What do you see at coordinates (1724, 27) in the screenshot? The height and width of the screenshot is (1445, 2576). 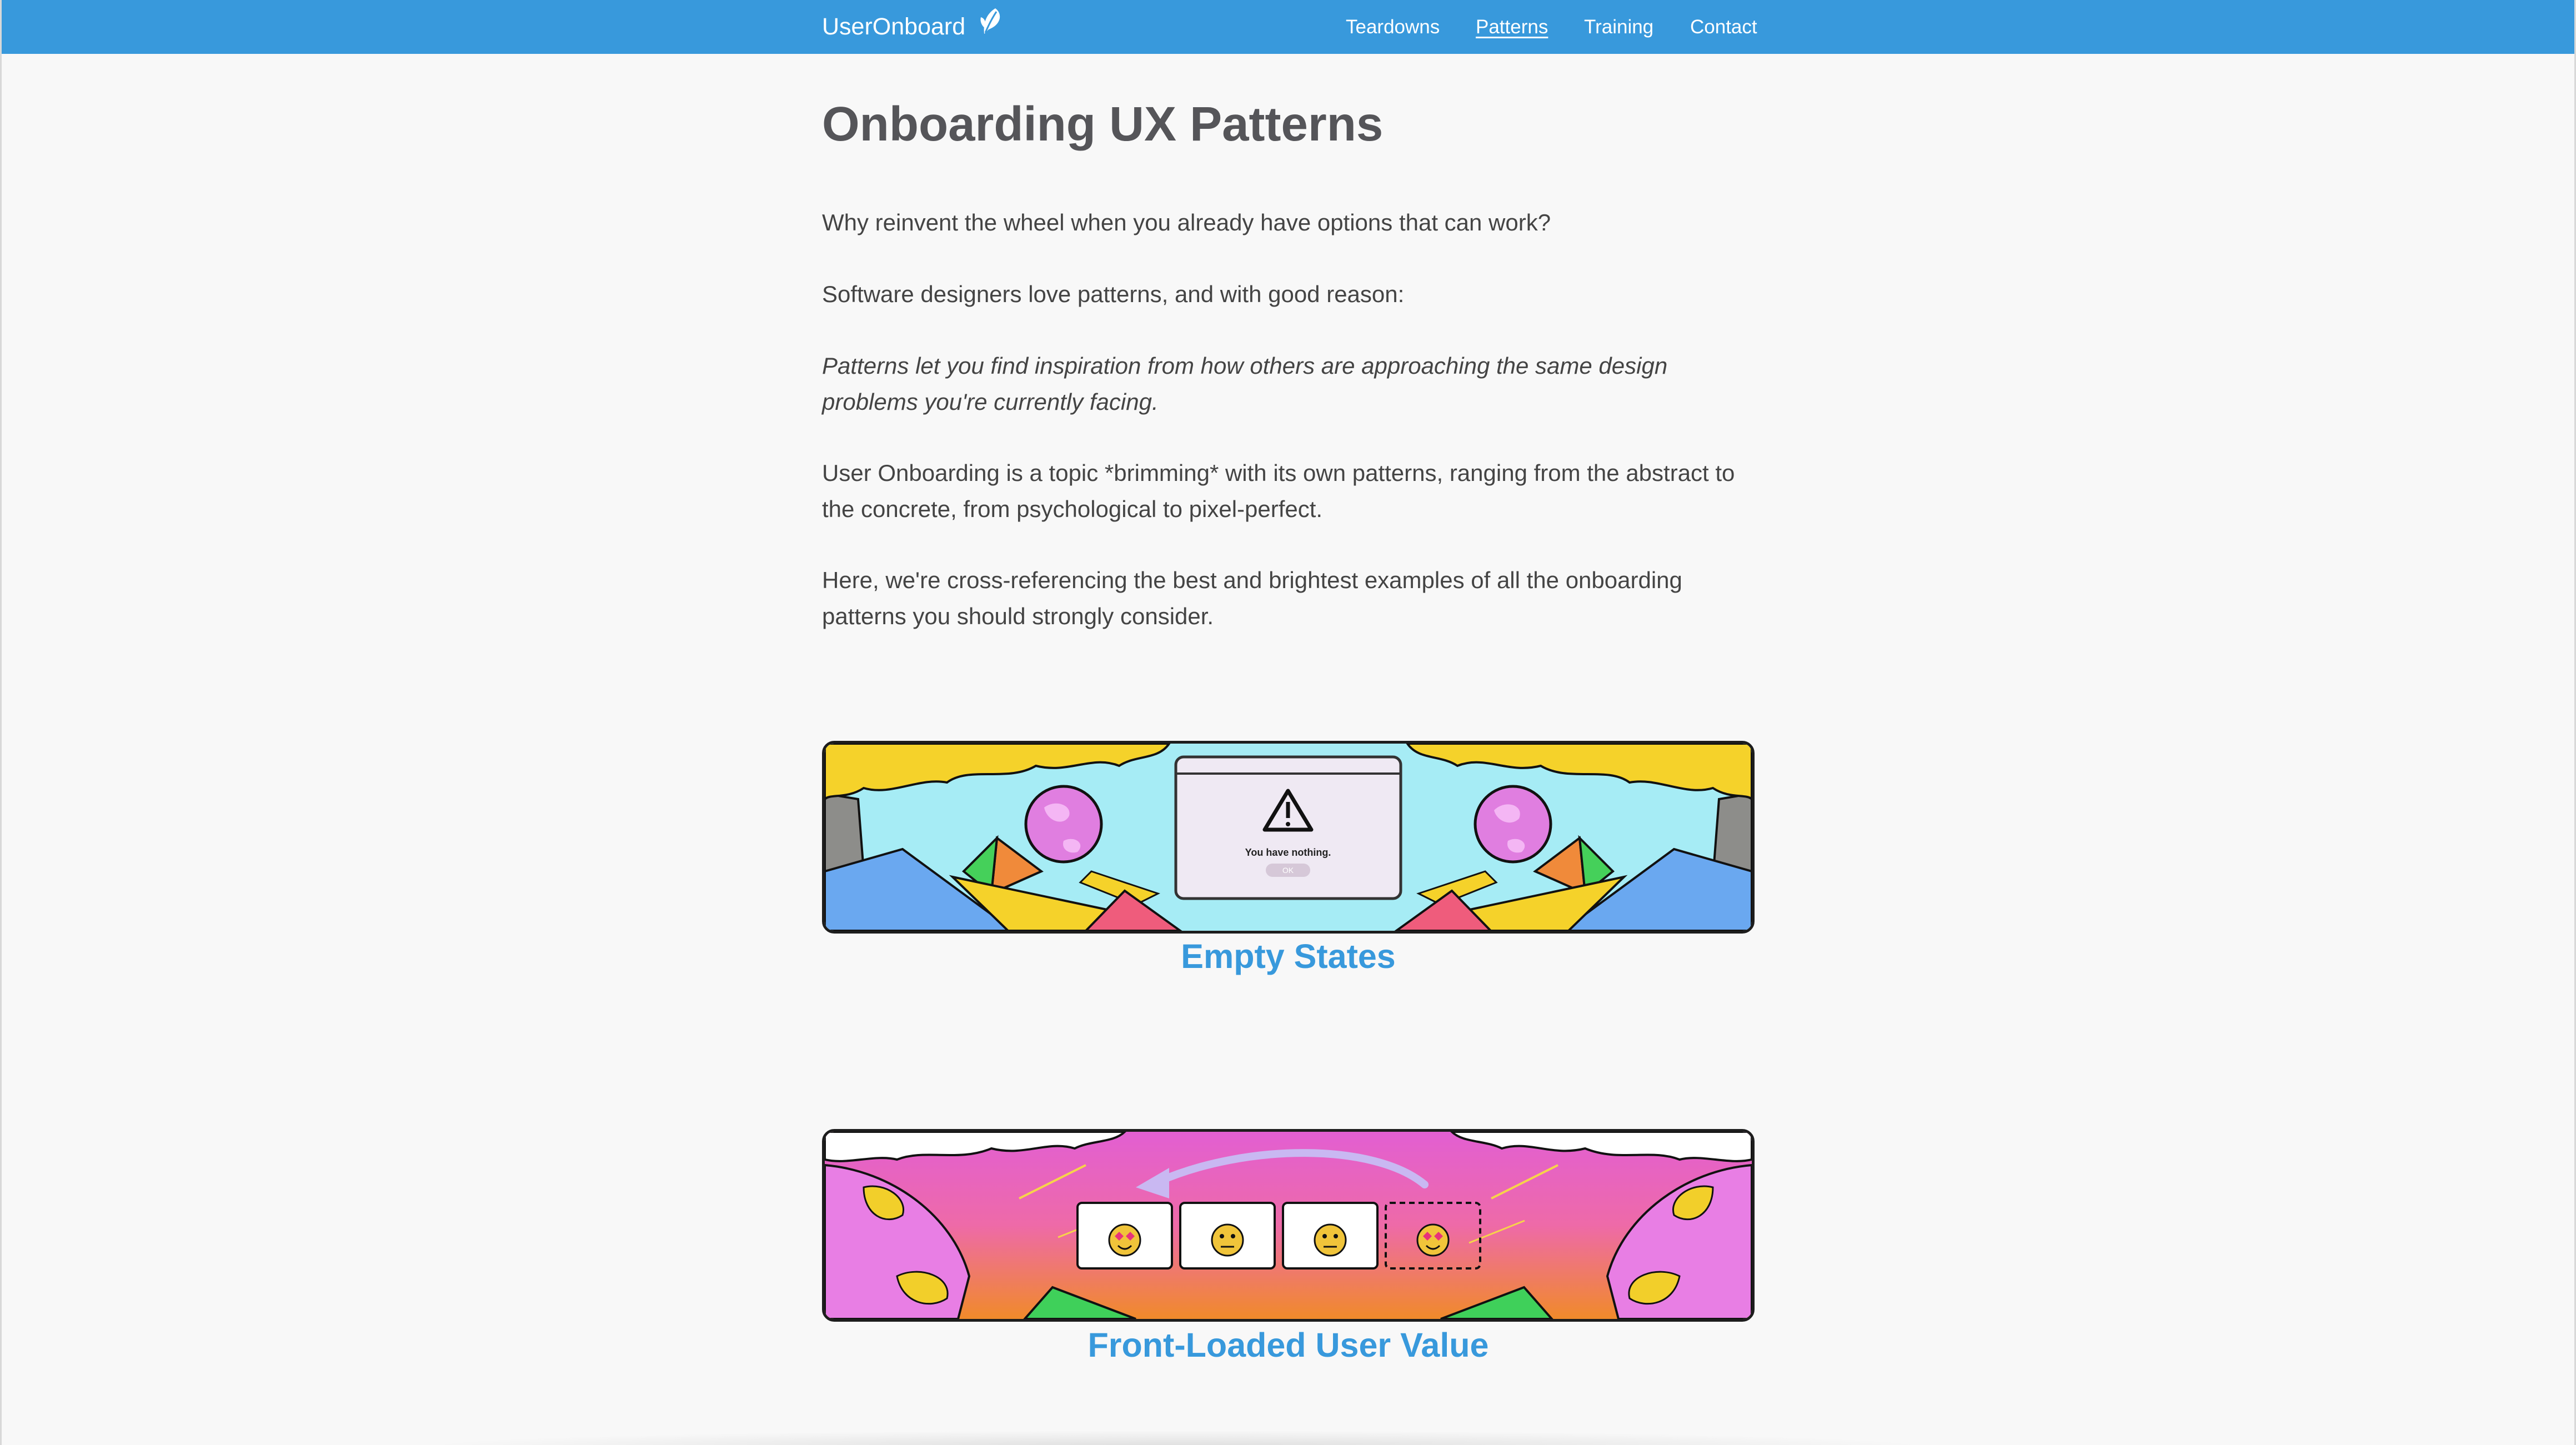 I see `nav-contact: Contact` at bounding box center [1724, 27].